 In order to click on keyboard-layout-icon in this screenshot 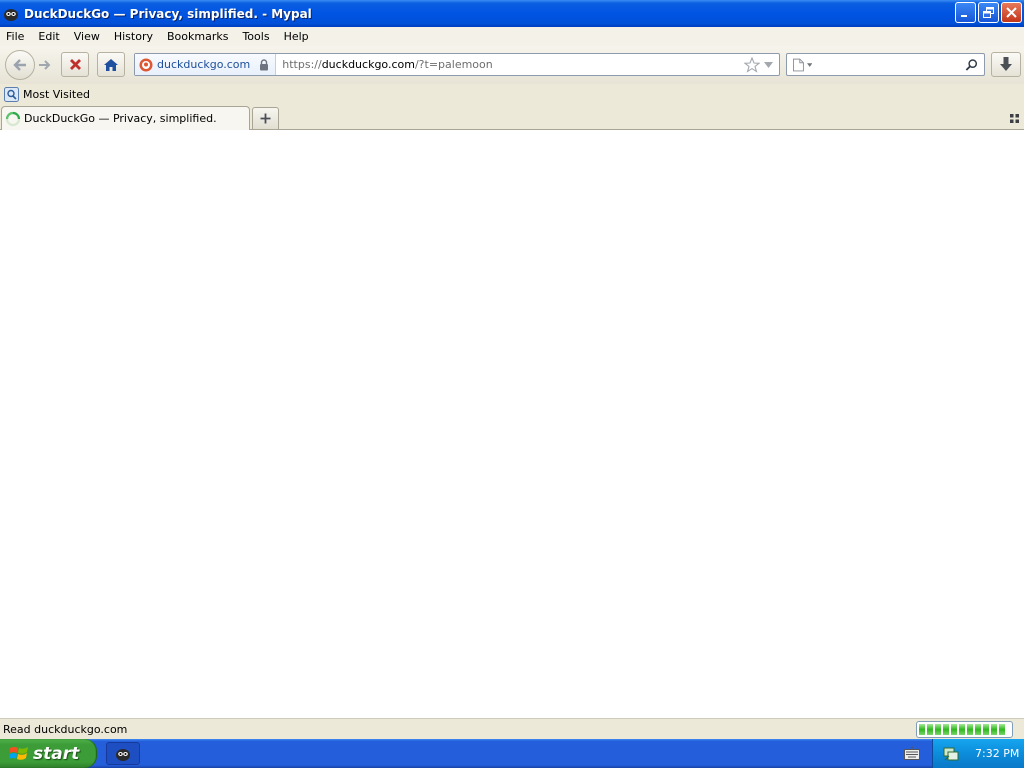, I will do `click(912, 753)`.